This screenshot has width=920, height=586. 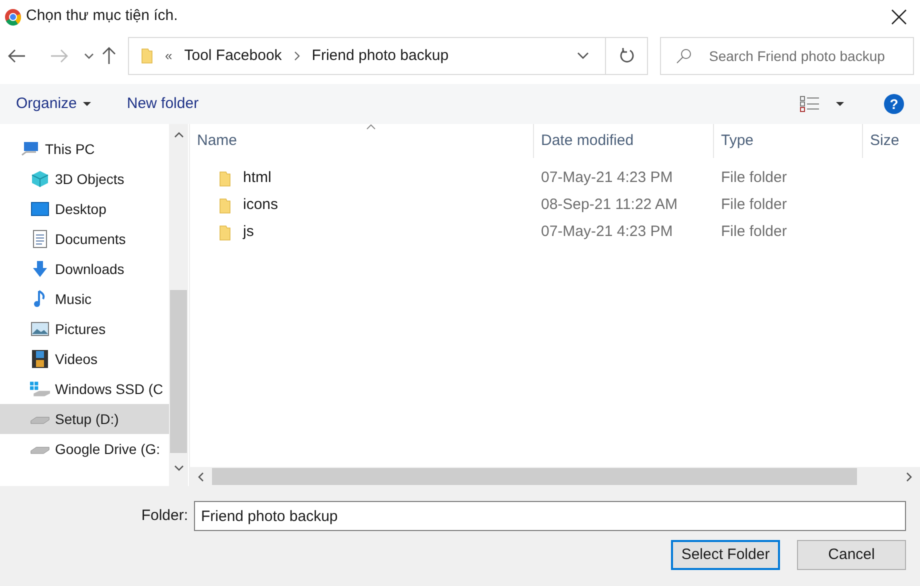 I want to click on sidebar-item: Desktop, so click(x=84, y=209).